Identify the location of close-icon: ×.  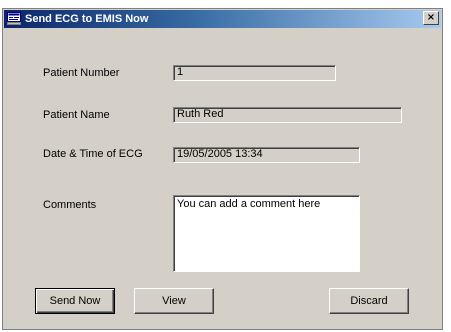
(431, 17).